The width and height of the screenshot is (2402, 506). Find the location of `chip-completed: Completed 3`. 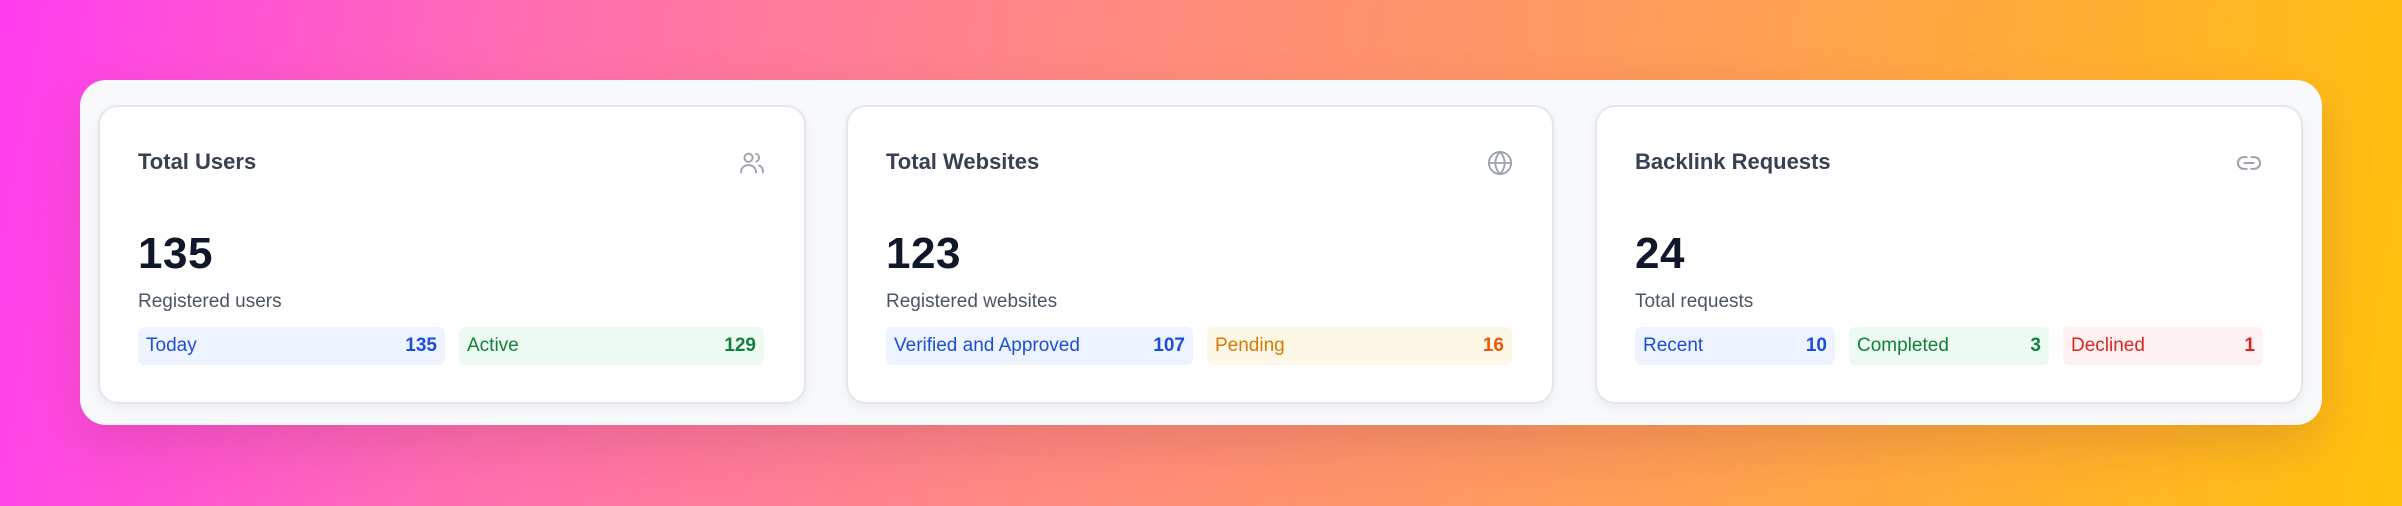

chip-completed: Completed 3 is located at coordinates (1949, 346).